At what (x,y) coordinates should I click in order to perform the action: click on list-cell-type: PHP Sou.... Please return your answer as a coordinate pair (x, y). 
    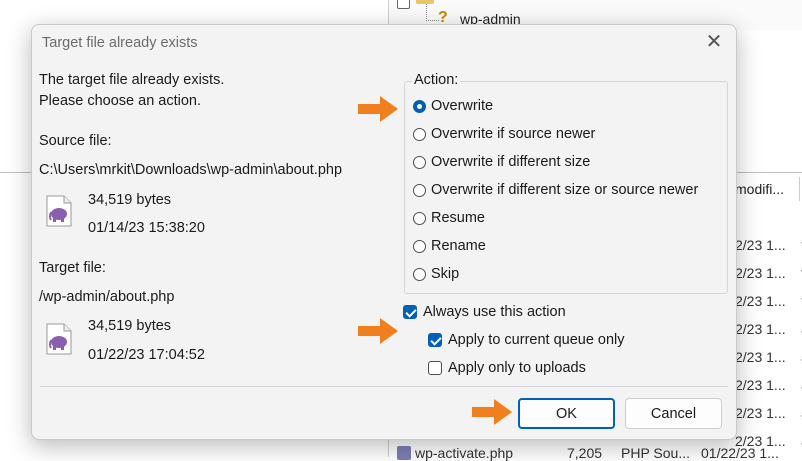
    Looking at the image, I should click on (656, 453).